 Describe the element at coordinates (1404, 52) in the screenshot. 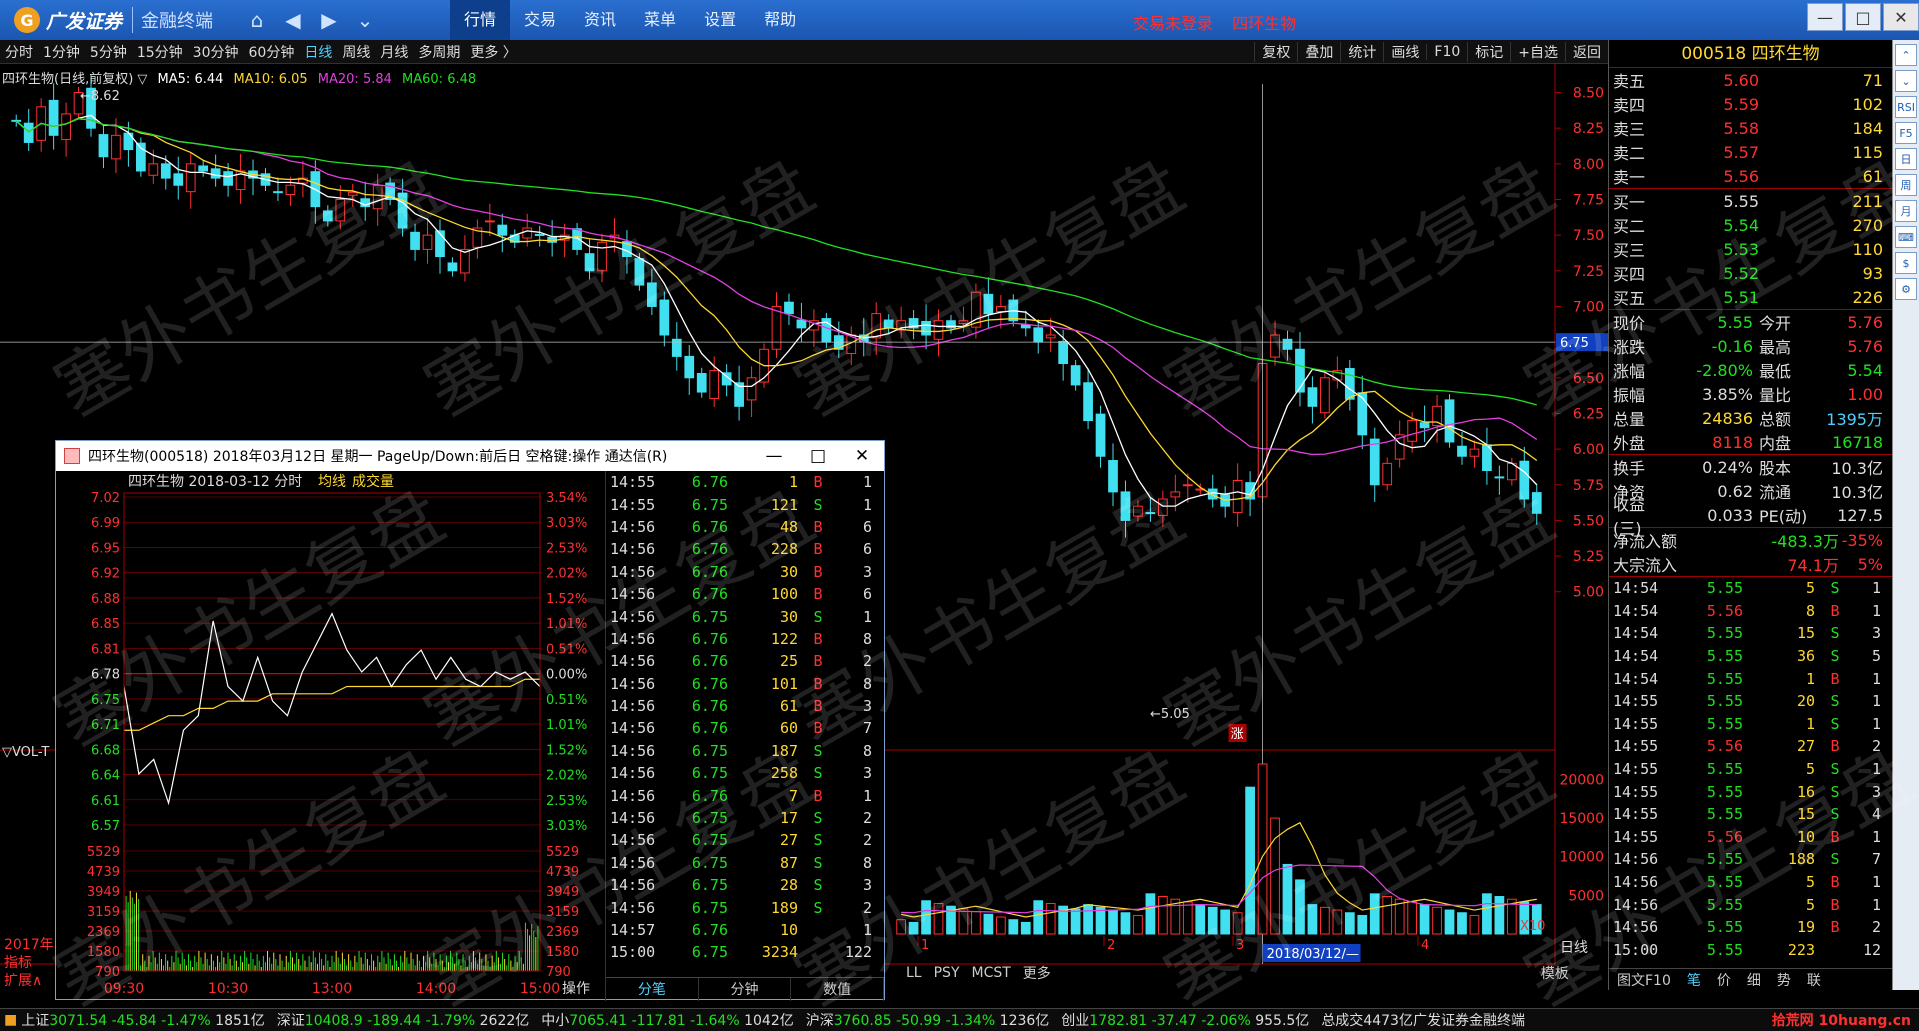

I see `tool-button-3: 画线` at that location.